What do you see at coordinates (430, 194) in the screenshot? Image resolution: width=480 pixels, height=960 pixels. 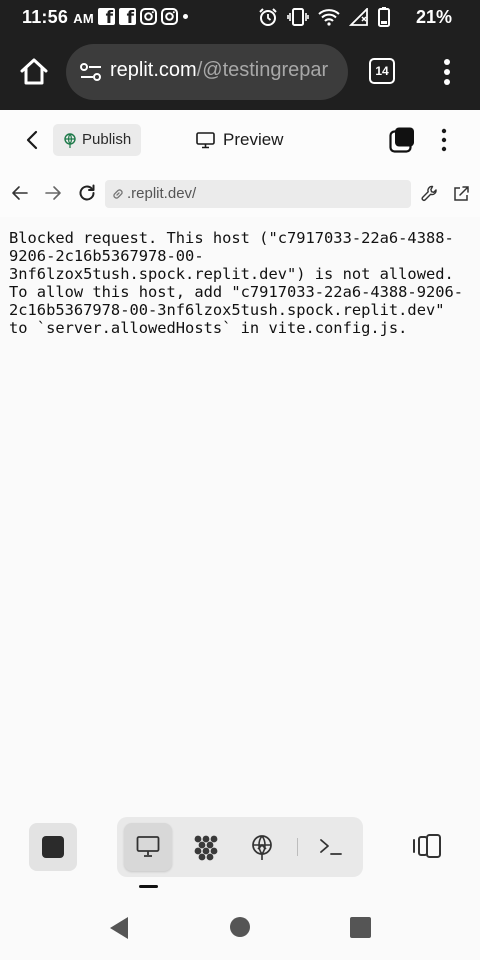 I see `devtools-wrench-icon` at bounding box center [430, 194].